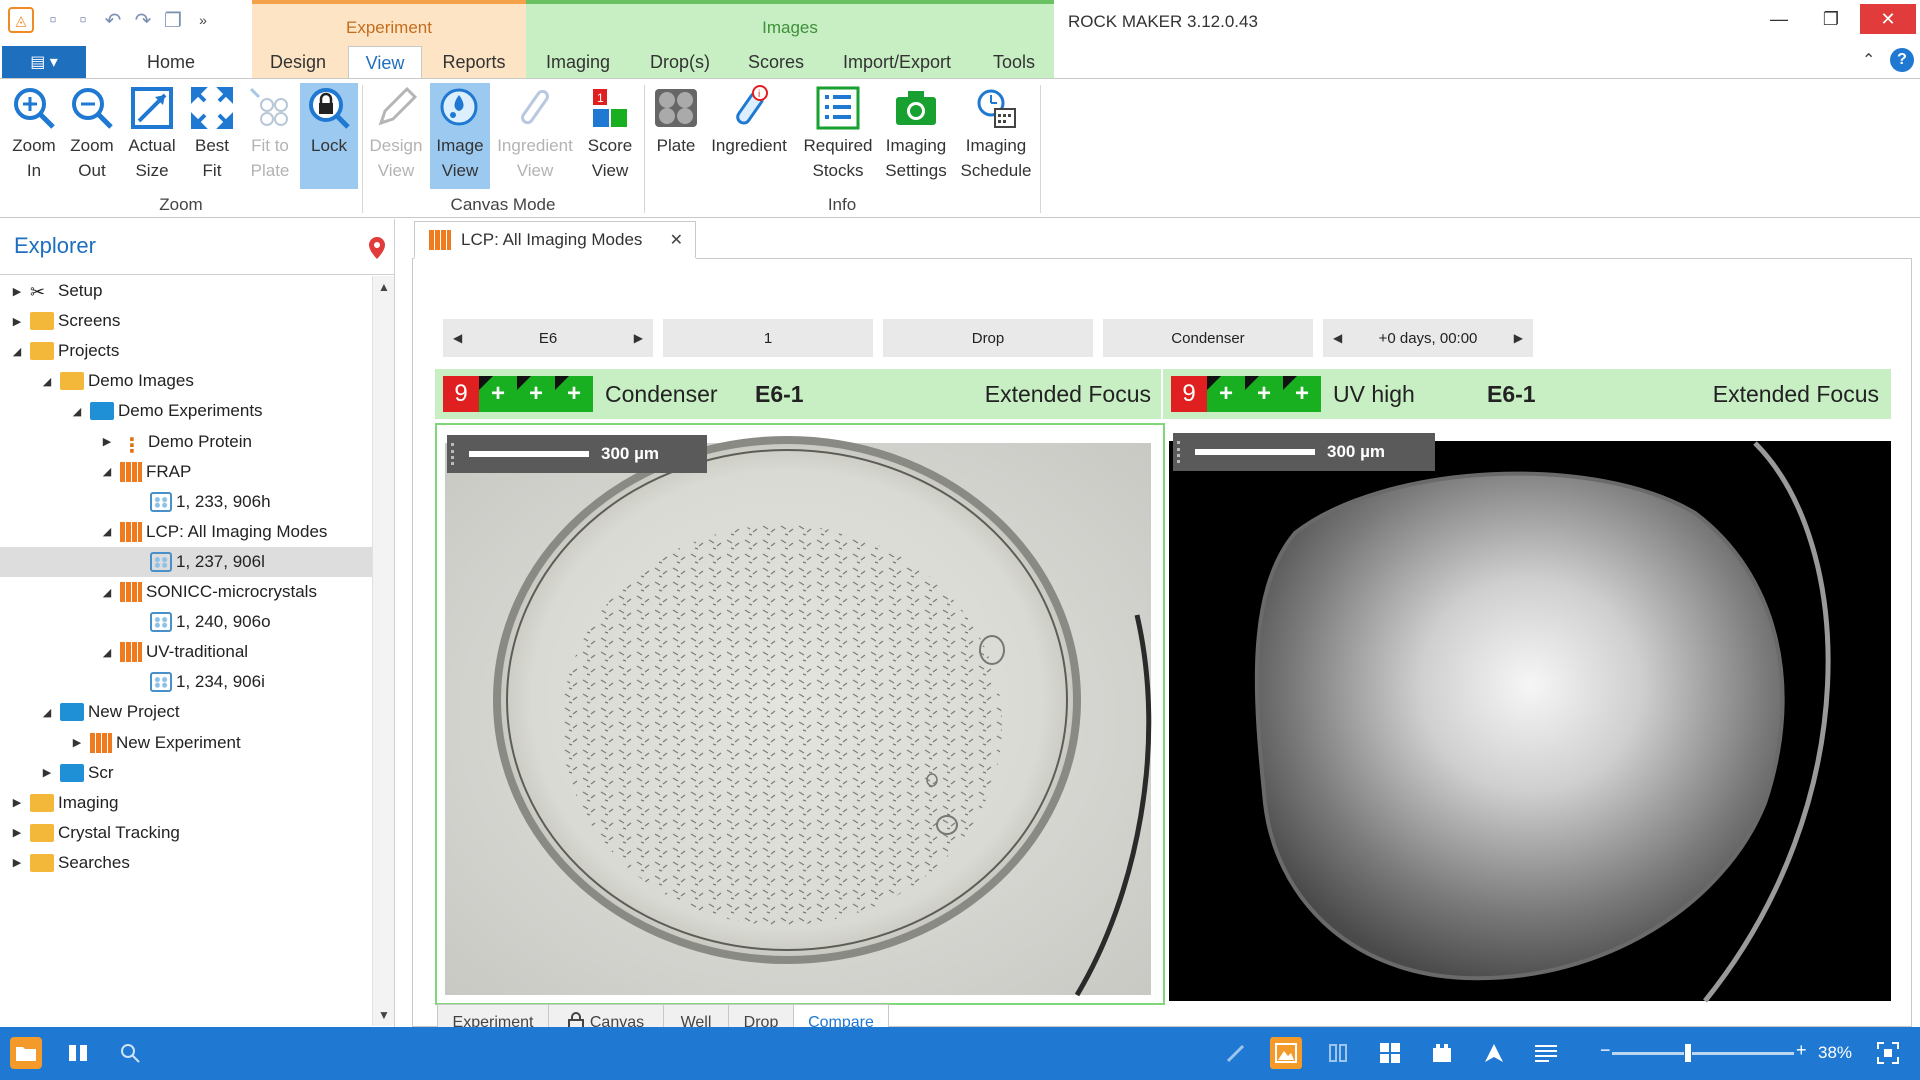 The image size is (1920, 1080). What do you see at coordinates (113, 20) in the screenshot?
I see `undo-icon: ↶` at bounding box center [113, 20].